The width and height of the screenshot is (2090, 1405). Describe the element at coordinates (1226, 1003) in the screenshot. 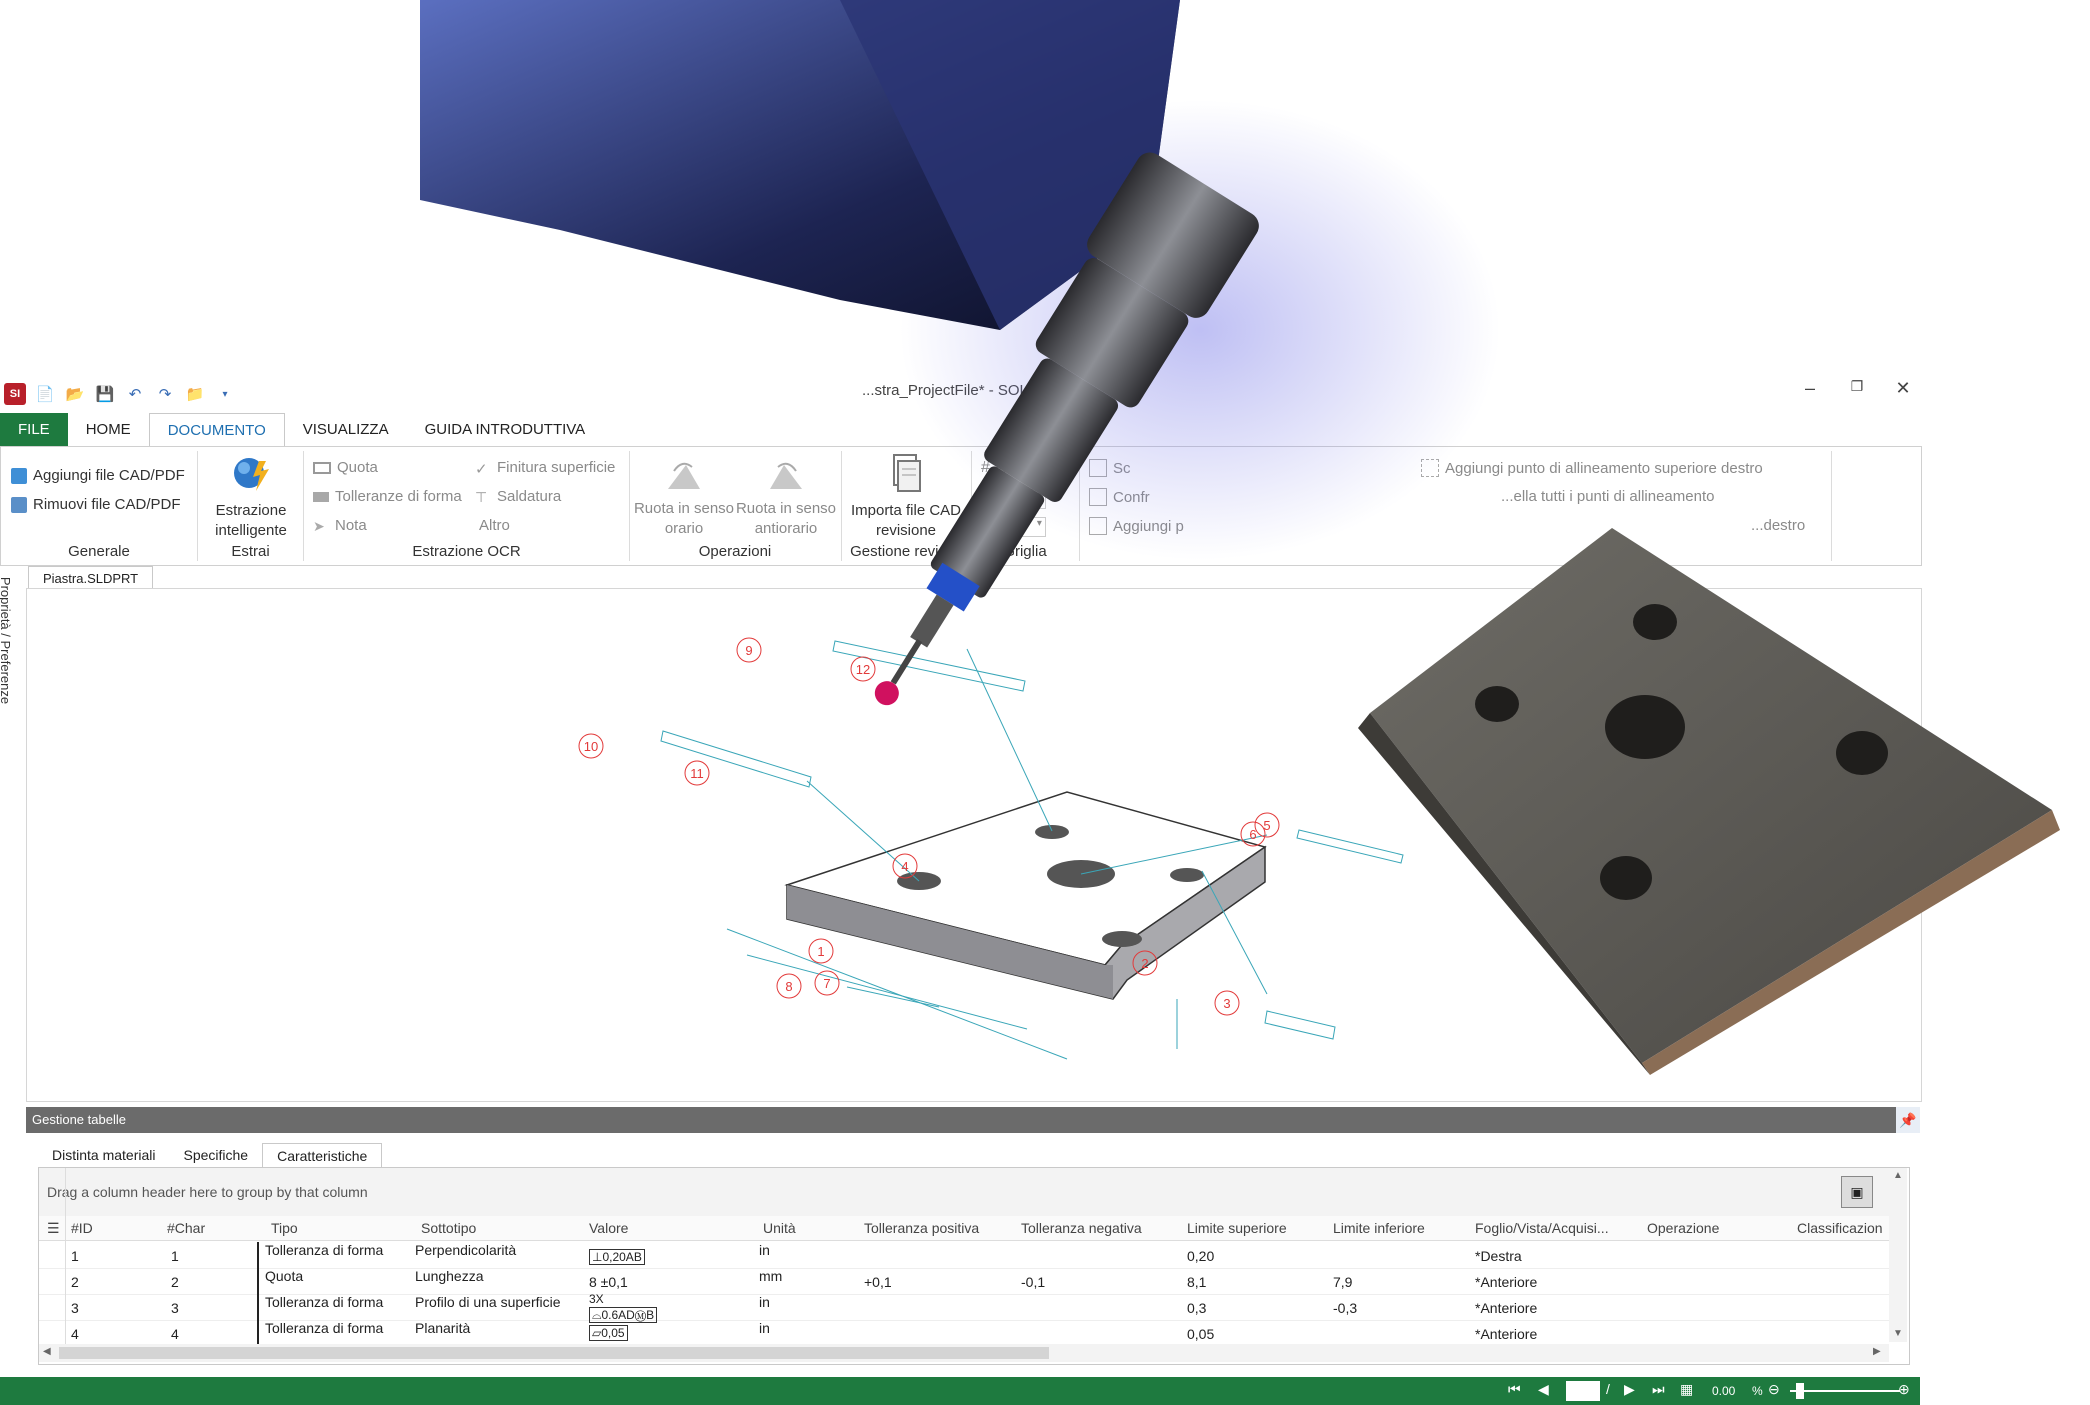

I see `balloon-3: 3` at that location.